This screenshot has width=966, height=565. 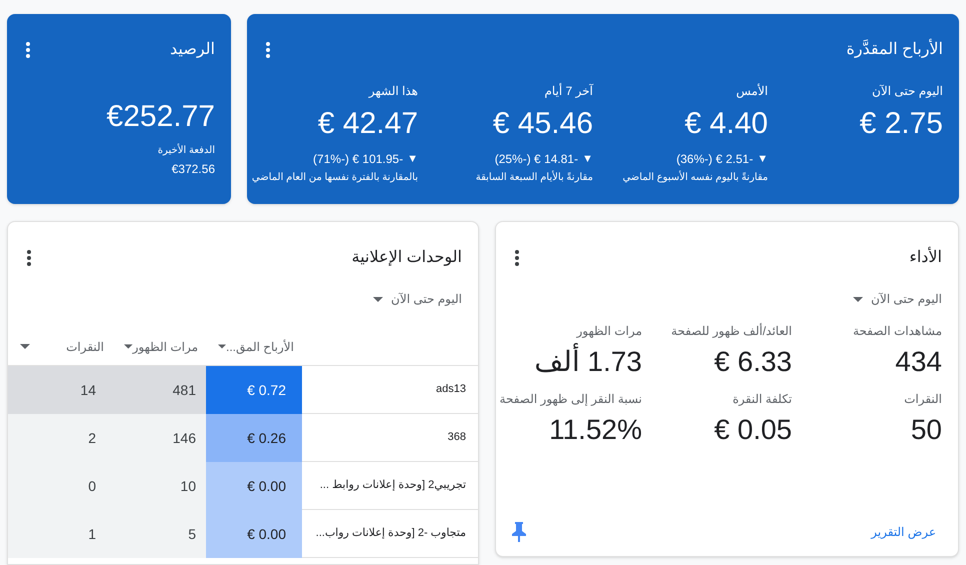 What do you see at coordinates (186, 150) in the screenshot?
I see `last-payment-label: الدفعة الأخيرة` at bounding box center [186, 150].